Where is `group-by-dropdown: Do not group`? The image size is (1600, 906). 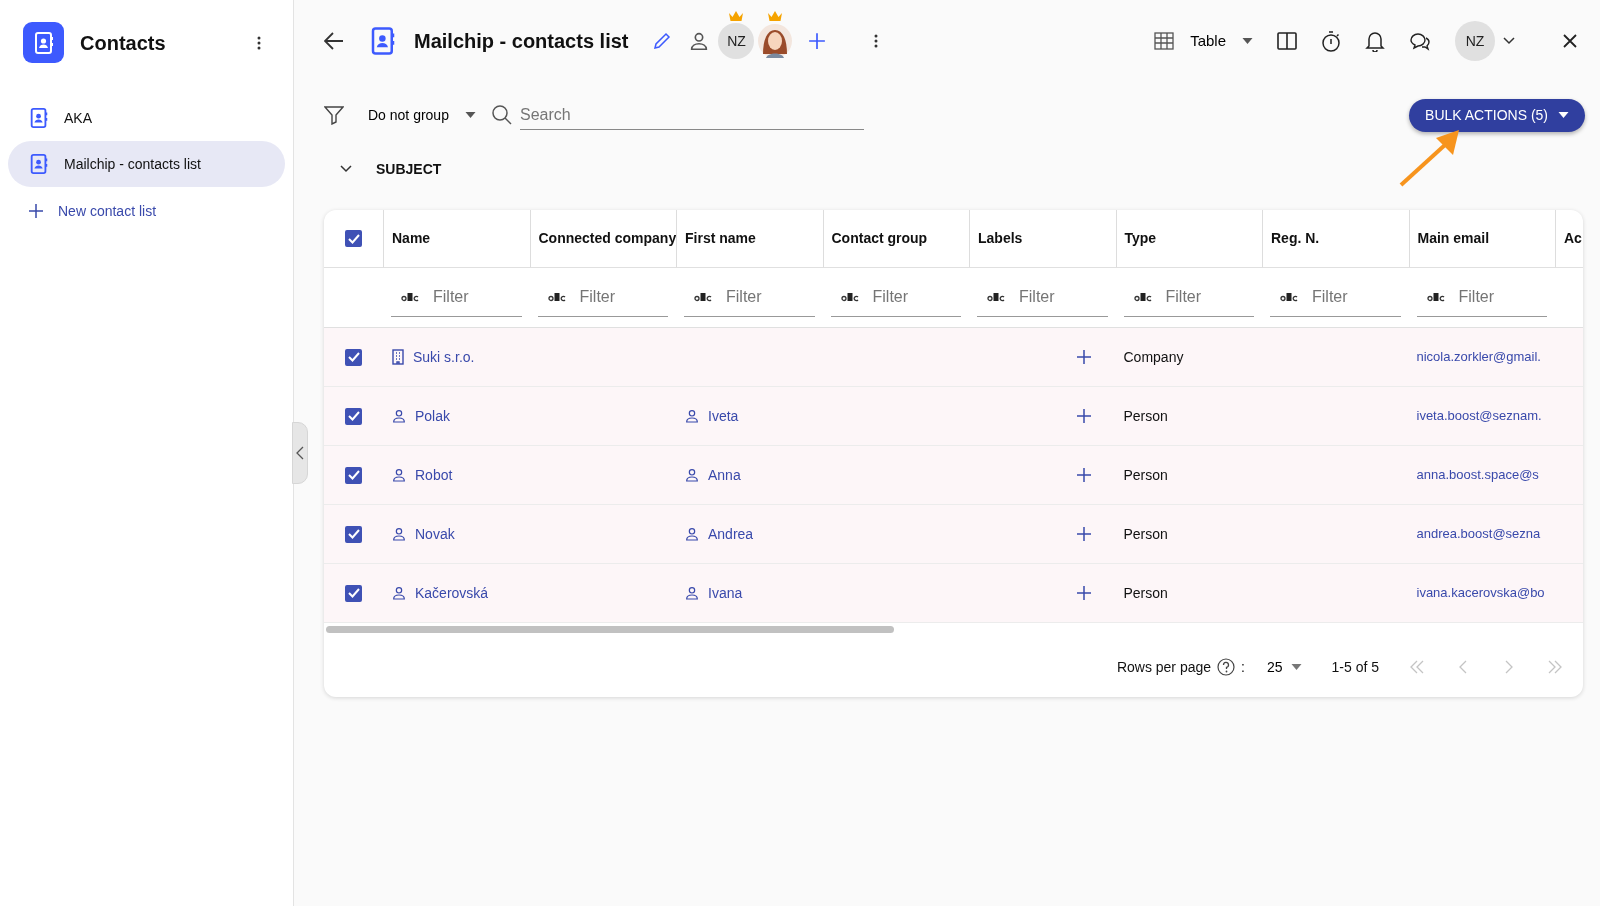
group-by-dropdown: Do not group is located at coordinates (422, 115).